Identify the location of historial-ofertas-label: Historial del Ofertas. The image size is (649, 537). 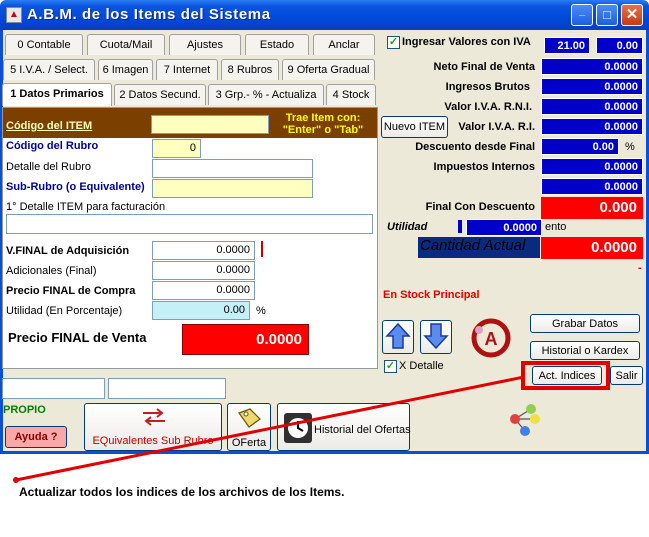
(362, 430).